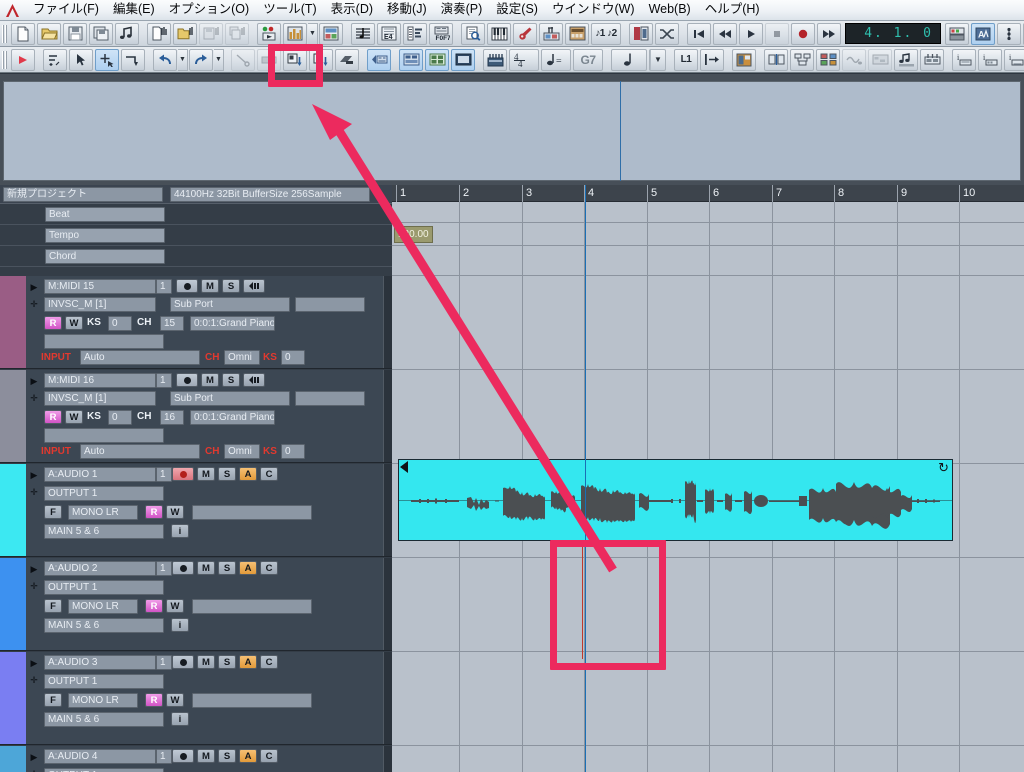 This screenshot has height=772, width=1024. What do you see at coordinates (880, 59) in the screenshot?
I see `midi-edit-button` at bounding box center [880, 59].